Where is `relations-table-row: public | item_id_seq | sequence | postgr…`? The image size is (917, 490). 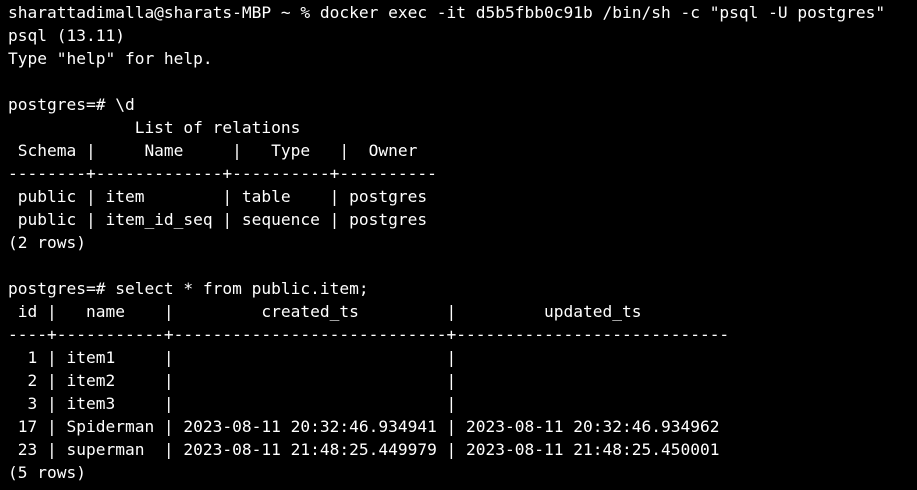
relations-table-row: public | item_id_seq | sequence | postgr… is located at coordinates (218, 219).